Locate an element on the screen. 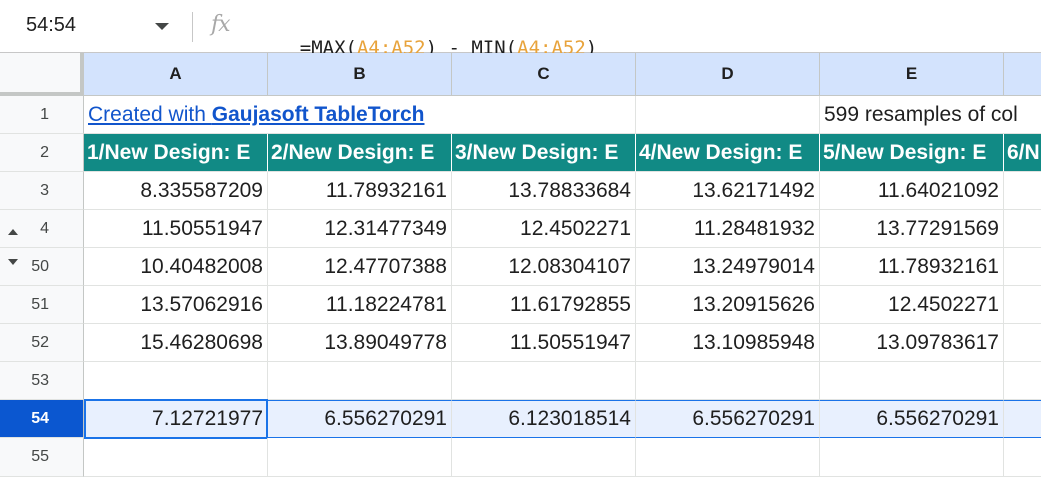 The image size is (1041, 477). cell-d54: 6.556270291 is located at coordinates (728, 419).